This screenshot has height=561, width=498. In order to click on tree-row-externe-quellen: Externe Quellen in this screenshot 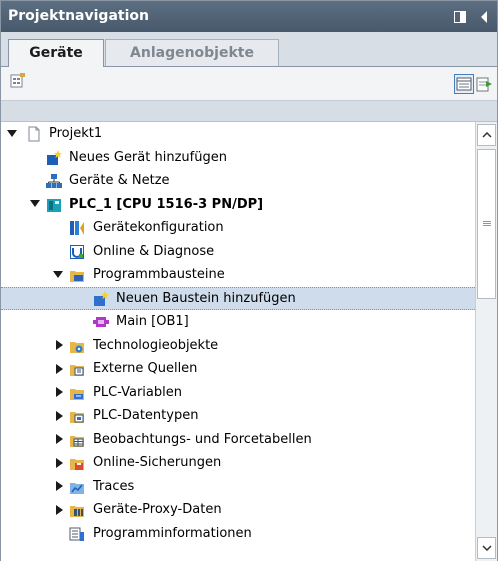, I will do `click(238, 369)`.